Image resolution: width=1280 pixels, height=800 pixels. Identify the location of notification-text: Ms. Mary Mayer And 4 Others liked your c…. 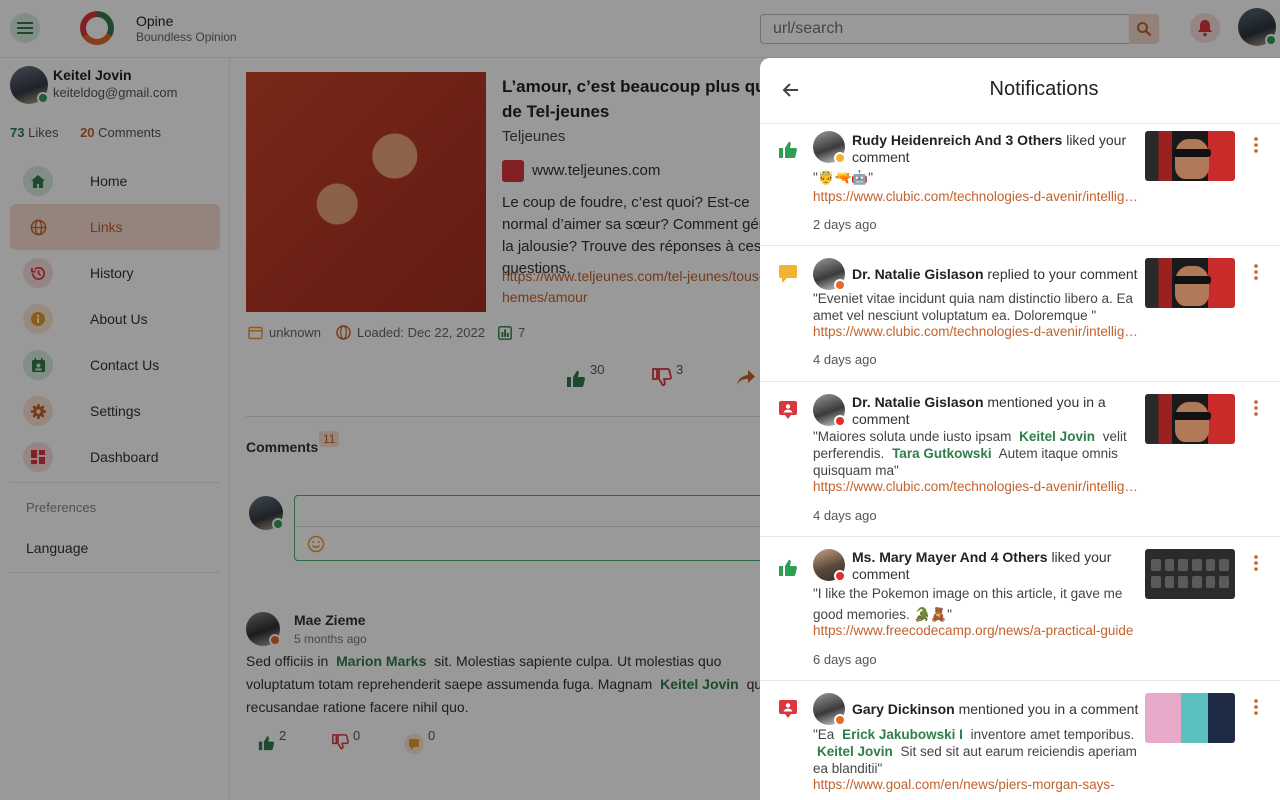
(997, 566).